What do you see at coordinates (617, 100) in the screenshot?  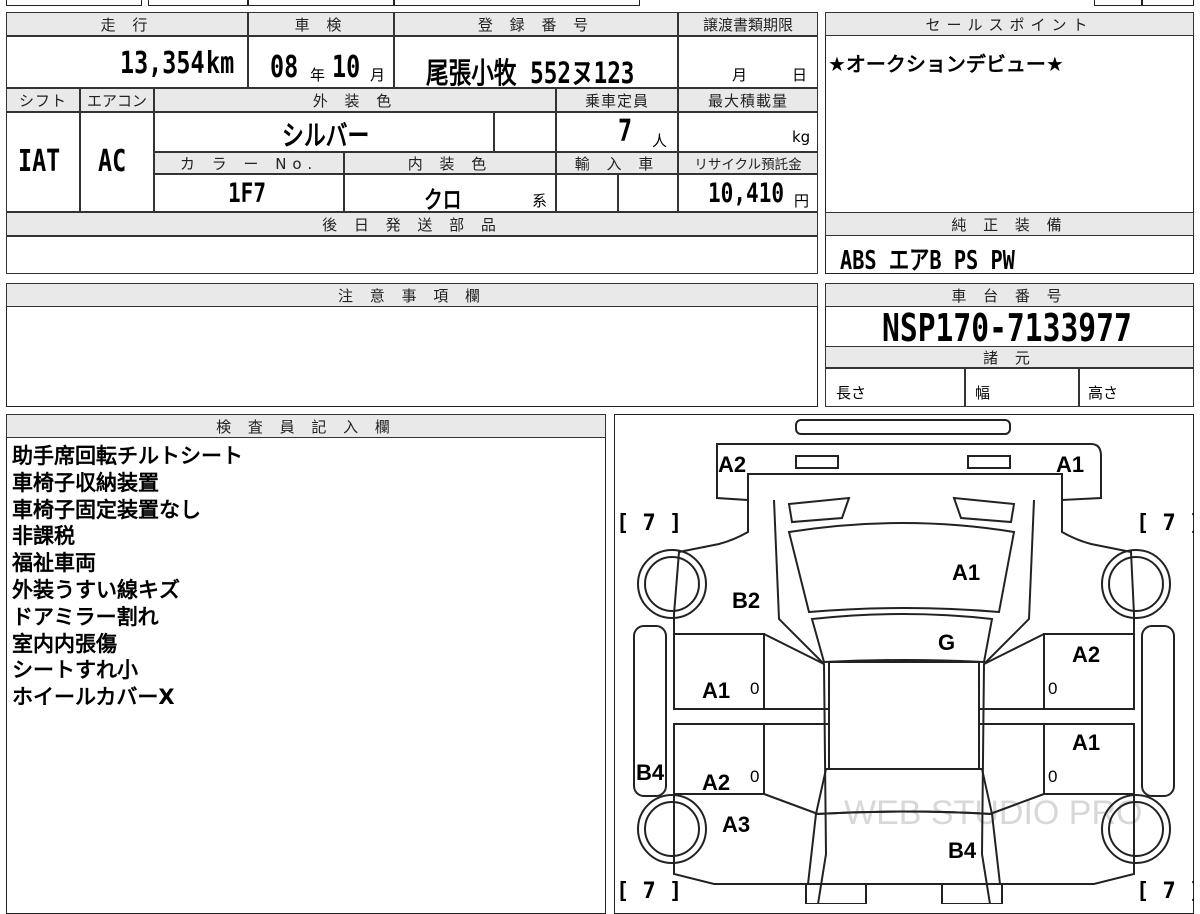 I see `capacity-header: 乗車定員` at bounding box center [617, 100].